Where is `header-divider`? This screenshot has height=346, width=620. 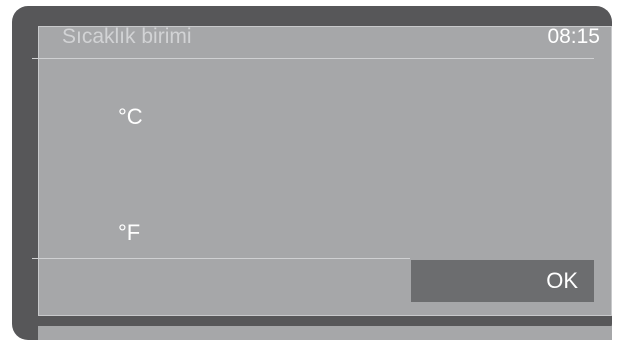 header-divider is located at coordinates (313, 58).